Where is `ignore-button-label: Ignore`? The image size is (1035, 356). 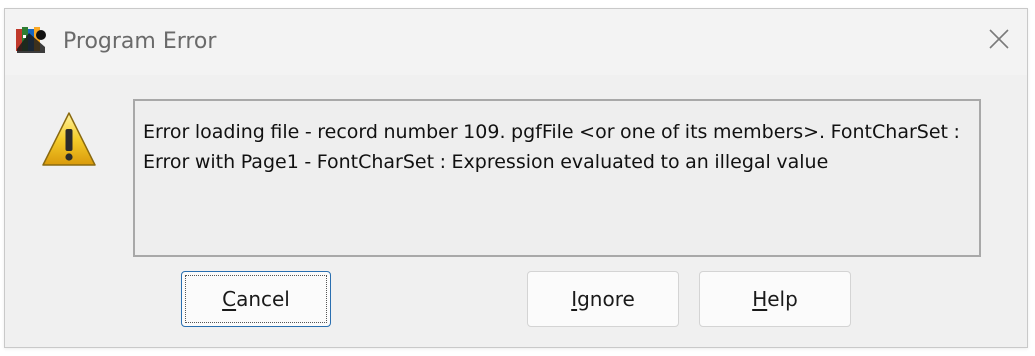
ignore-button-label: Ignore is located at coordinates (603, 299).